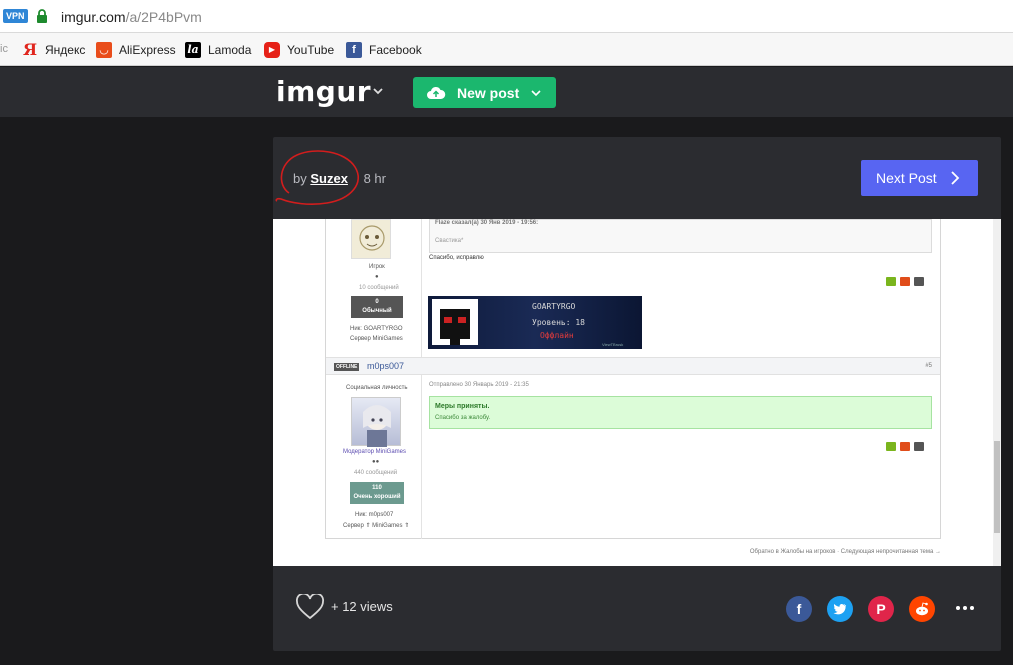 Image resolution: width=1013 pixels, height=665 pixels. I want to click on forum-user-title: Социальная личность, so click(377, 388).